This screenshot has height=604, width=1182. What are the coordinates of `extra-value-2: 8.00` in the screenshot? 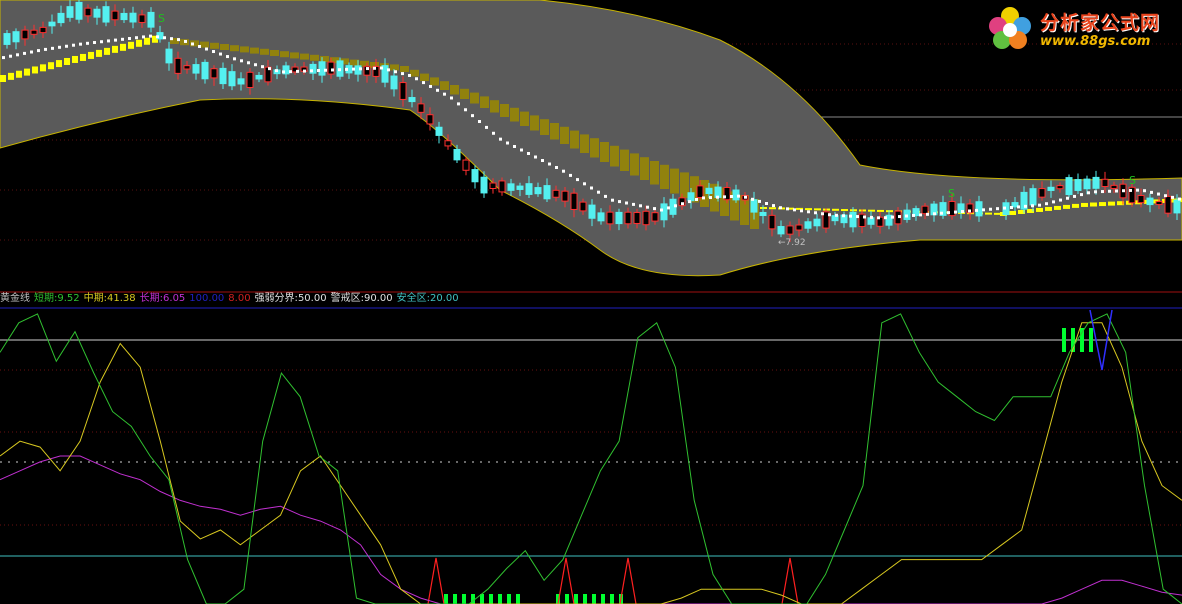 It's located at (239, 298).